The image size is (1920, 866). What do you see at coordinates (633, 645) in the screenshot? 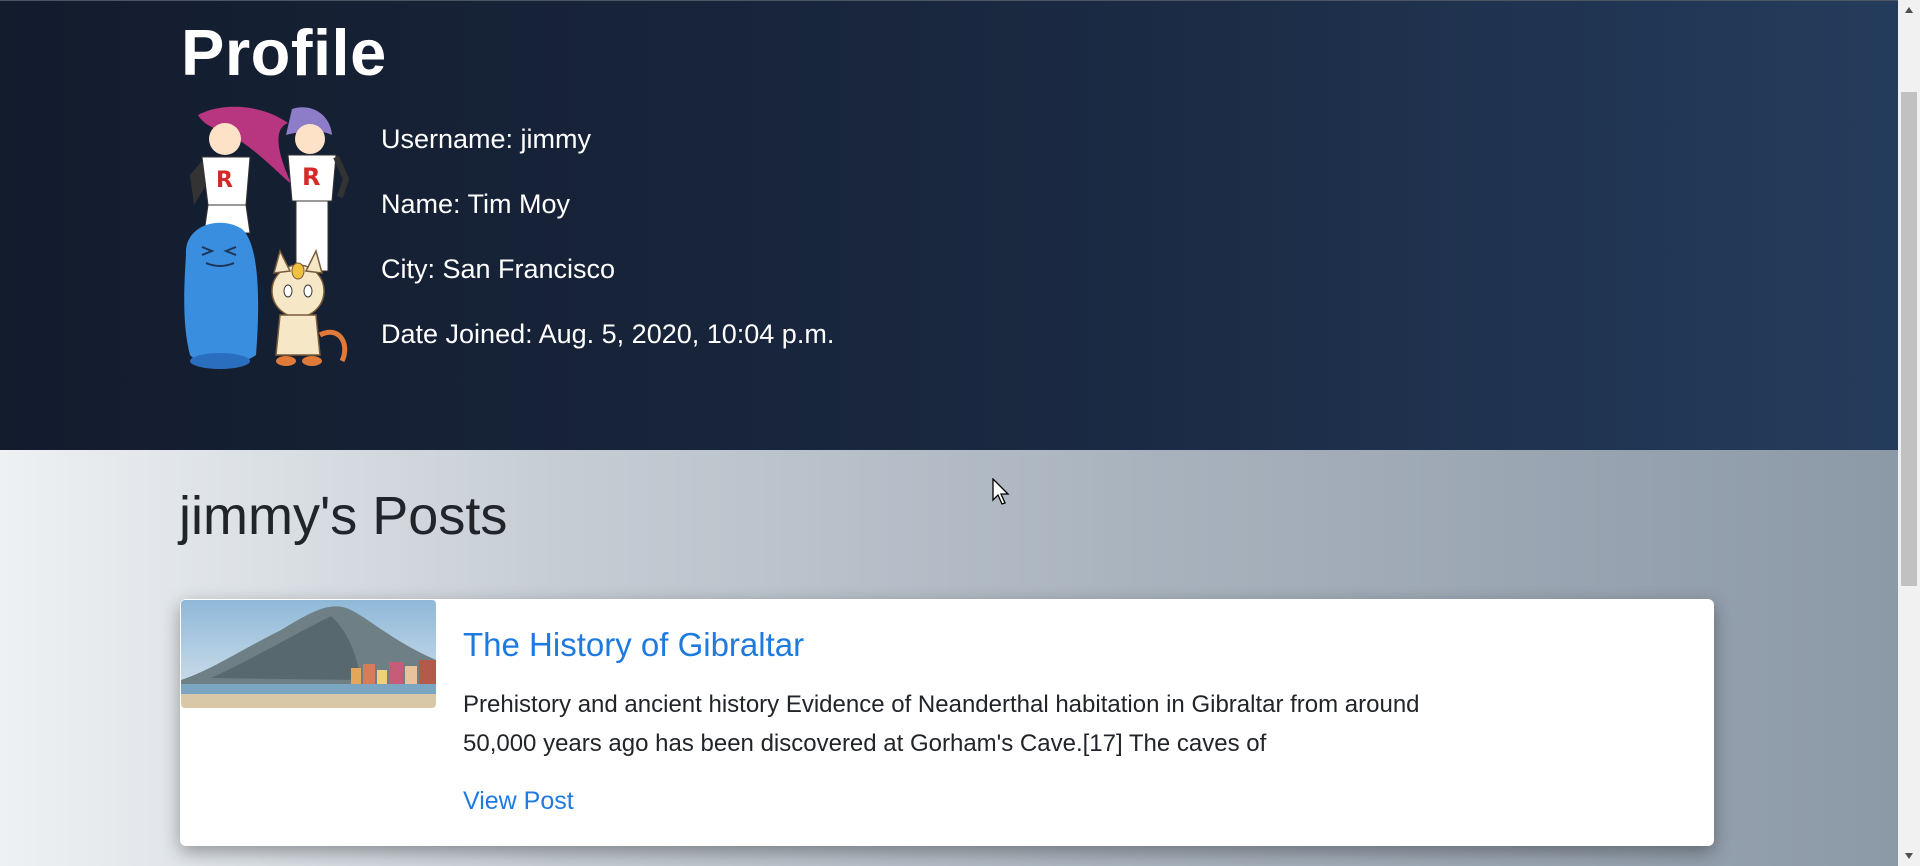
I see `post-title-link: The History of Gibraltar` at bounding box center [633, 645].